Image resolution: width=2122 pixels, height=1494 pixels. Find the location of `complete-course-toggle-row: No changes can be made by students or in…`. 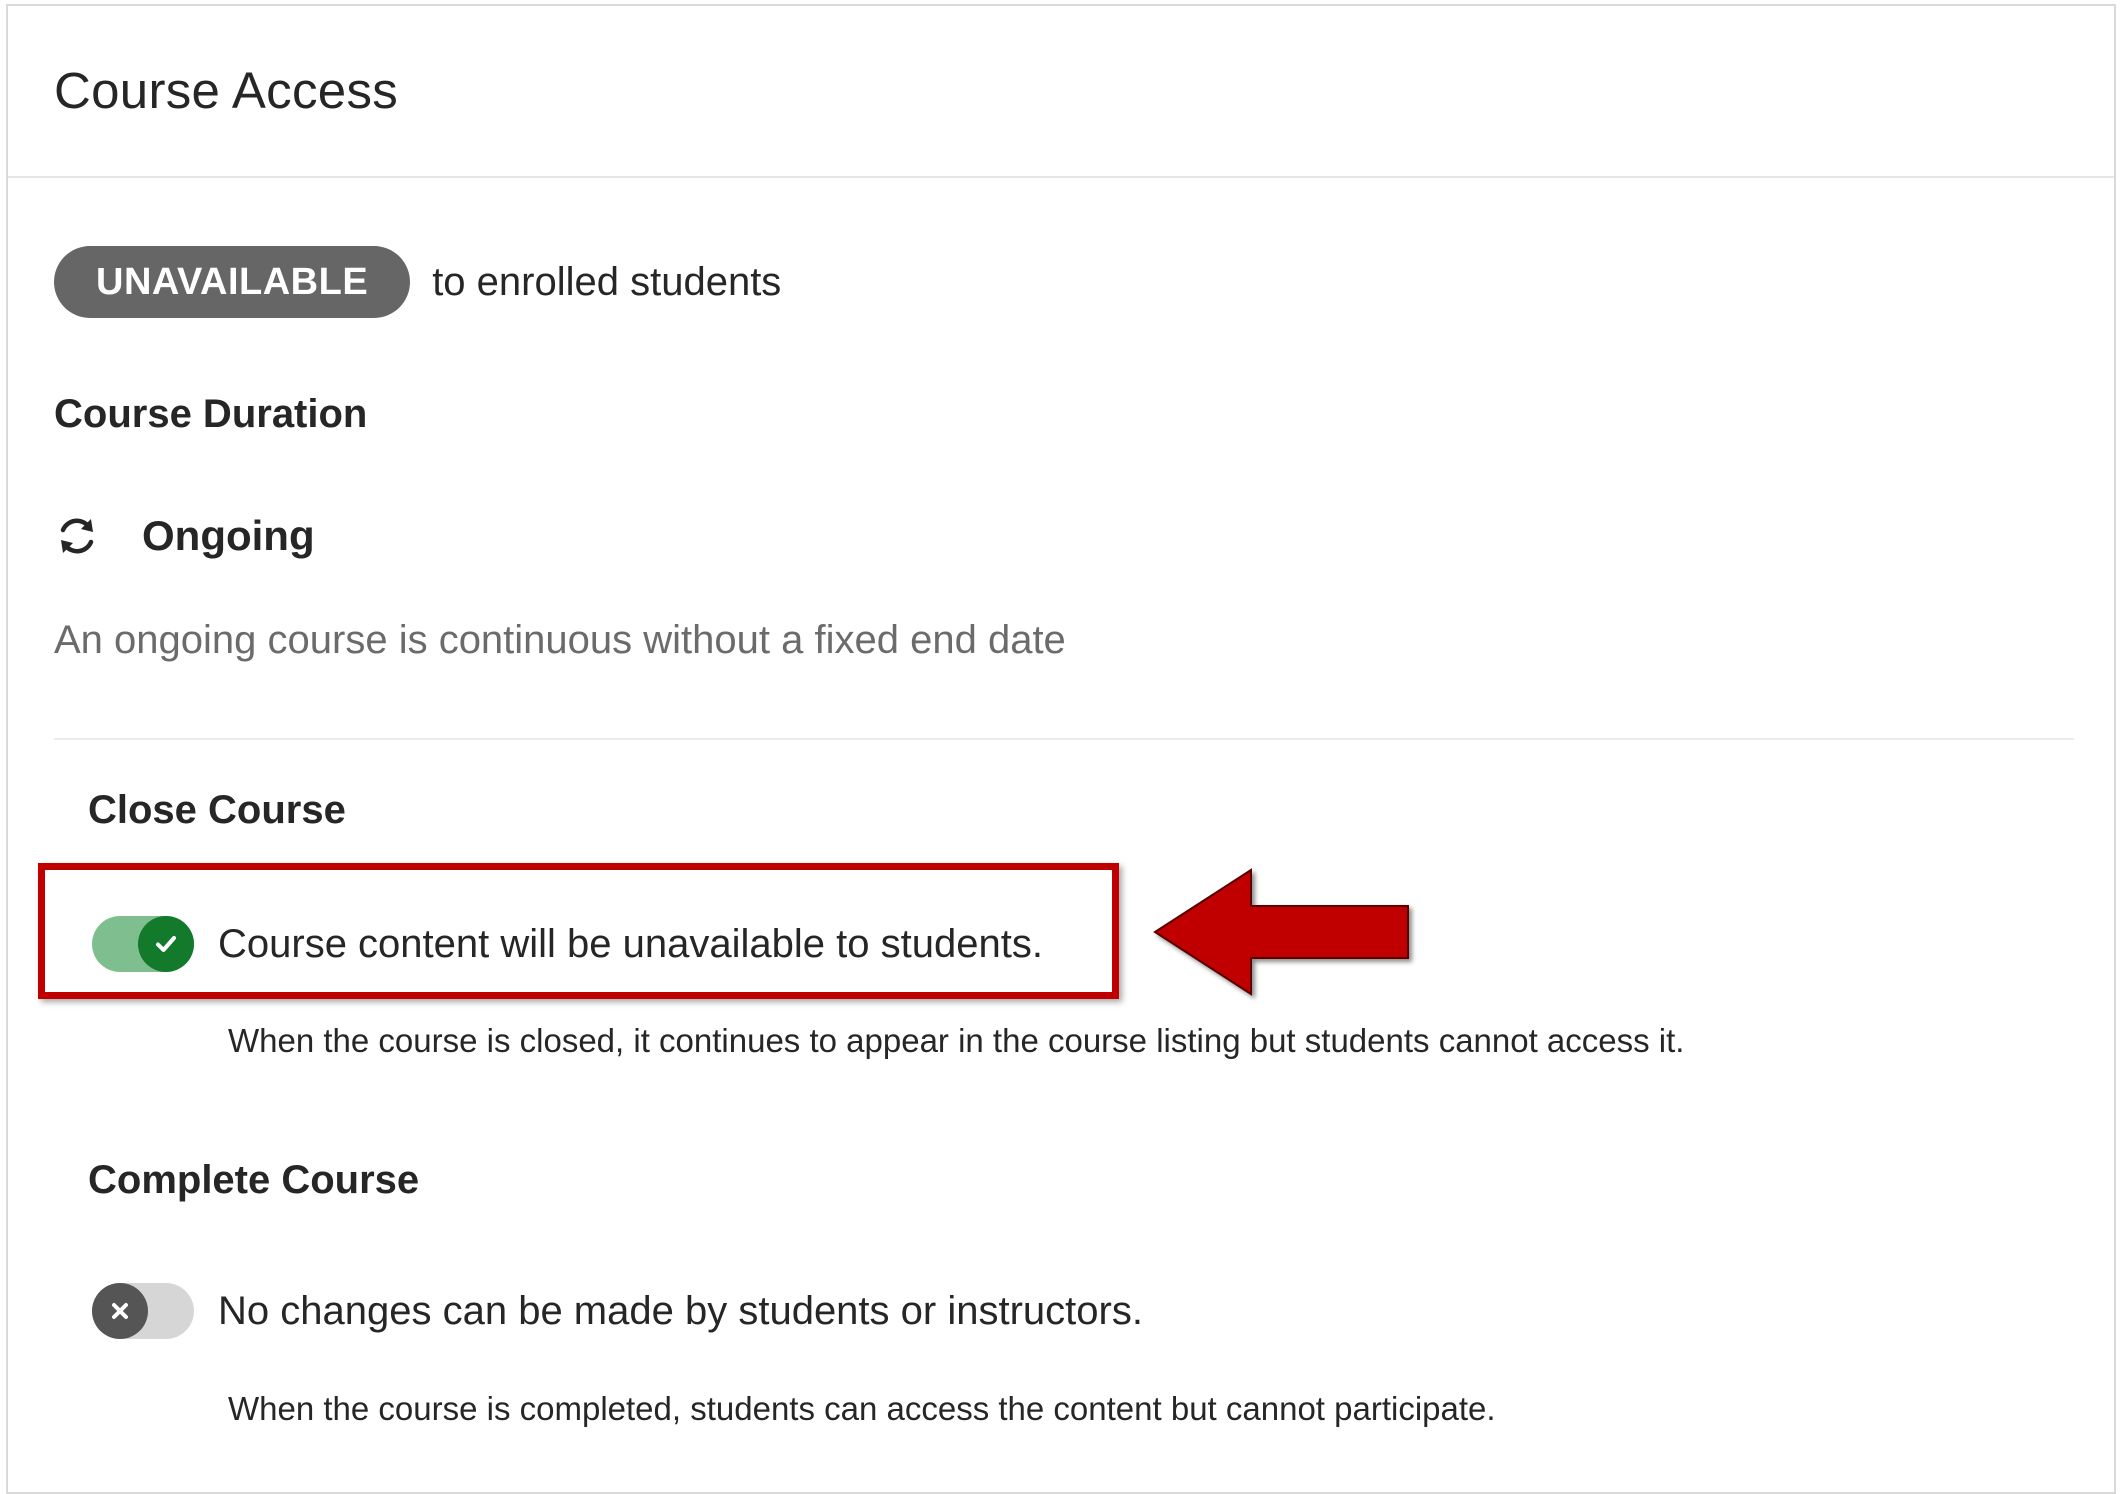

complete-course-toggle-row: No changes can be made by students or in… is located at coordinates (617, 1311).